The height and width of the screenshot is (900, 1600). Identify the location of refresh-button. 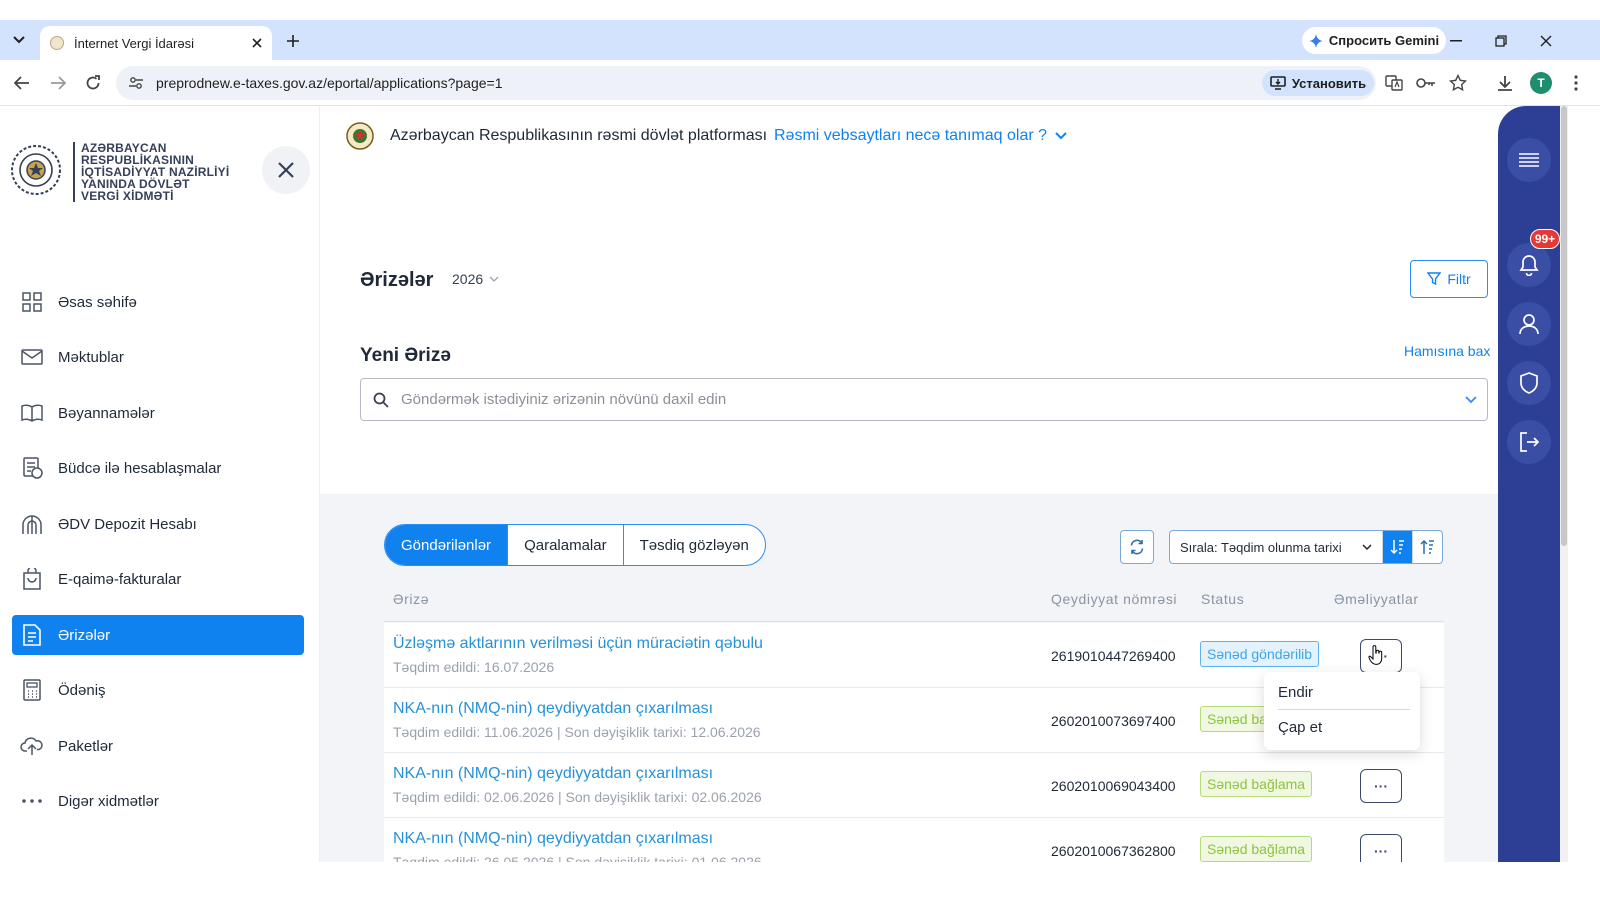
(1137, 547).